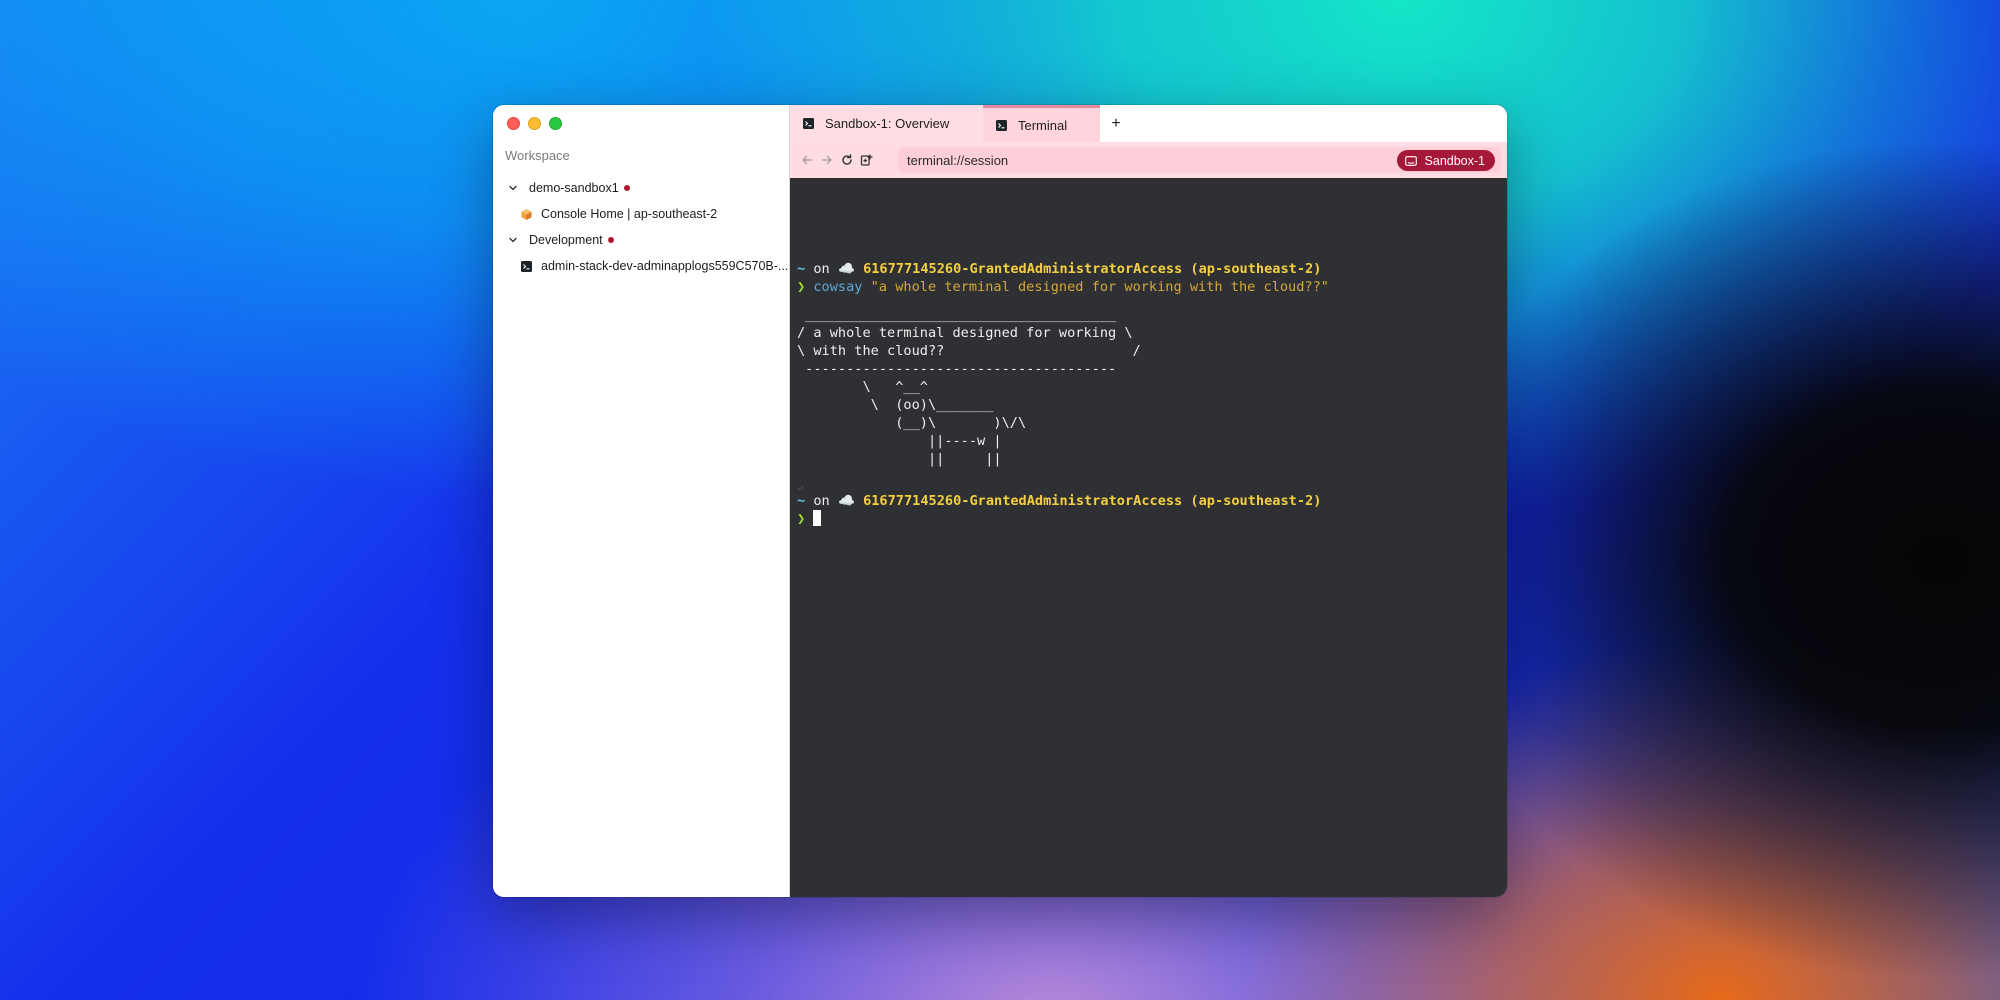 The width and height of the screenshot is (2000, 1000). What do you see at coordinates (641, 501) in the screenshot?
I see `sidebar: Workspace demo-sandbox1 Console Home | a` at bounding box center [641, 501].